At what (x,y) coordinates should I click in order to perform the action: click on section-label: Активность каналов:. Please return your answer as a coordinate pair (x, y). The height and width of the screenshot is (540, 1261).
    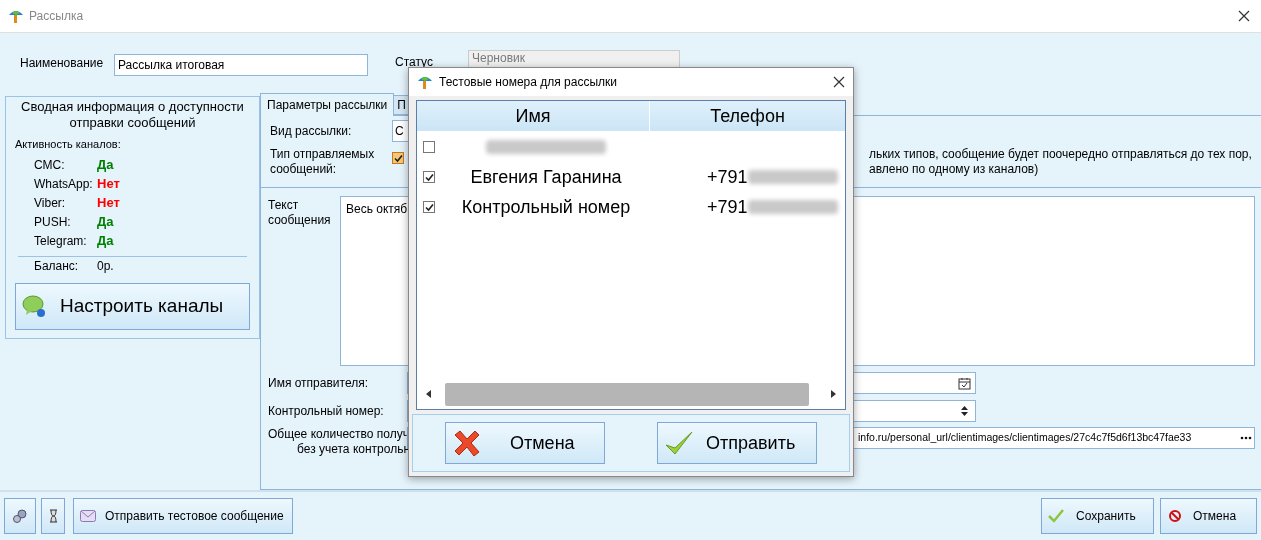
    Looking at the image, I should click on (68, 144).